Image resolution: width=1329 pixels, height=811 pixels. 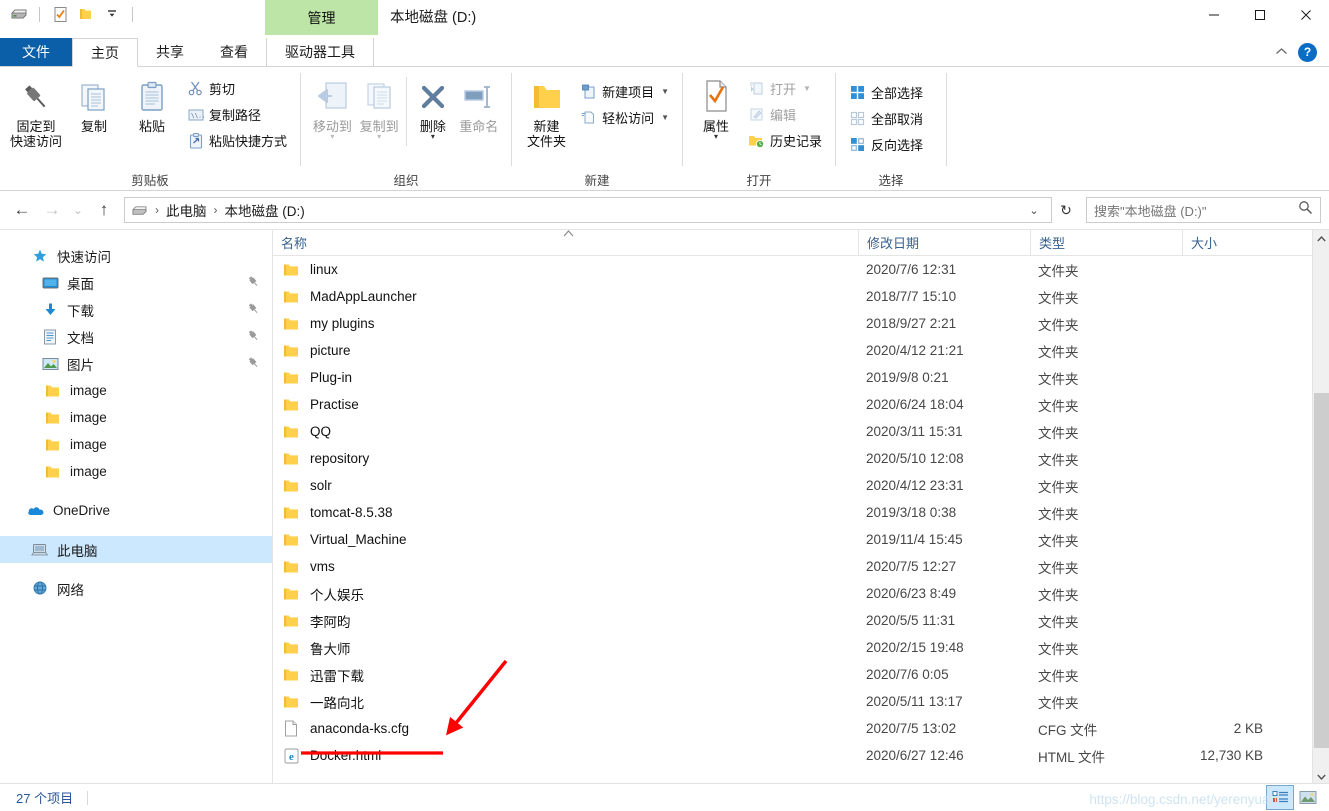 I want to click on vertical-scrollbar, so click(x=1320, y=507).